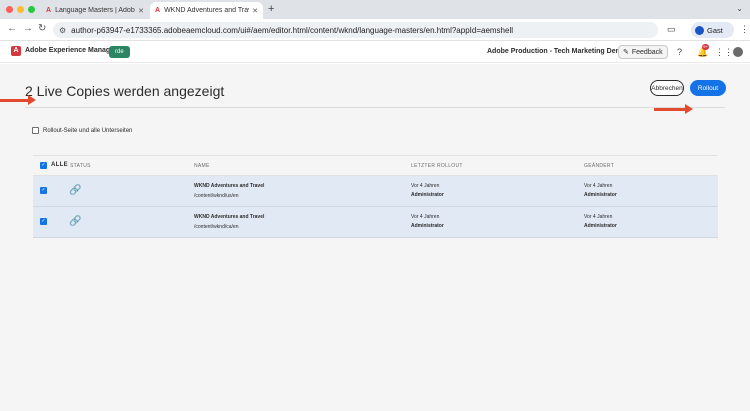  I want to click on adobe-logo-icon: A, so click(16, 51).